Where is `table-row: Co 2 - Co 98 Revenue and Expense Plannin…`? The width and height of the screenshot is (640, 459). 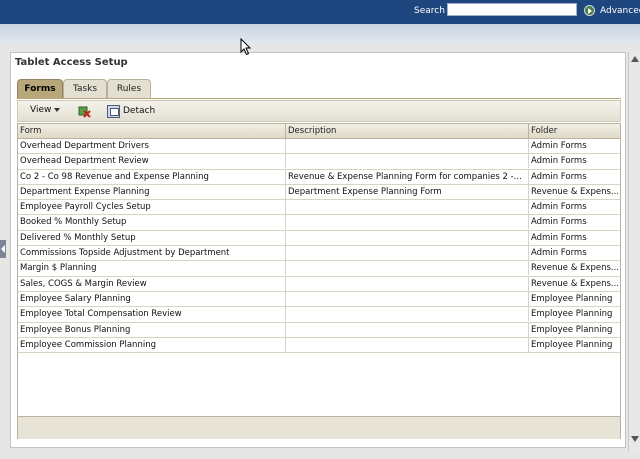 table-row: Co 2 - Co 98 Revenue and Expense Plannin… is located at coordinates (319, 177).